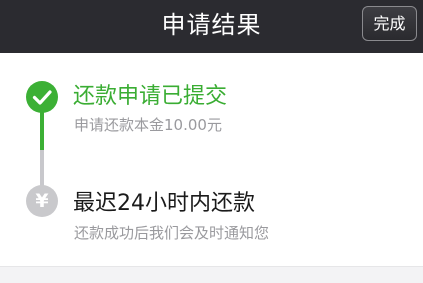 This screenshot has width=423, height=283. What do you see at coordinates (164, 203) in the screenshot?
I see `step-2-title: 最迟24小时内还款` at bounding box center [164, 203].